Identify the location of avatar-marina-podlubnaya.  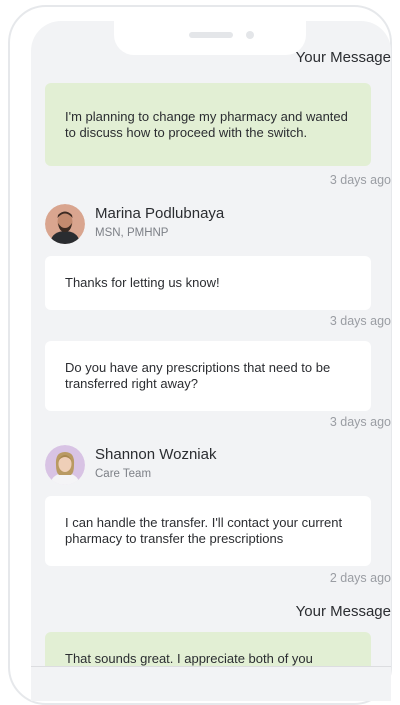
(65, 224).